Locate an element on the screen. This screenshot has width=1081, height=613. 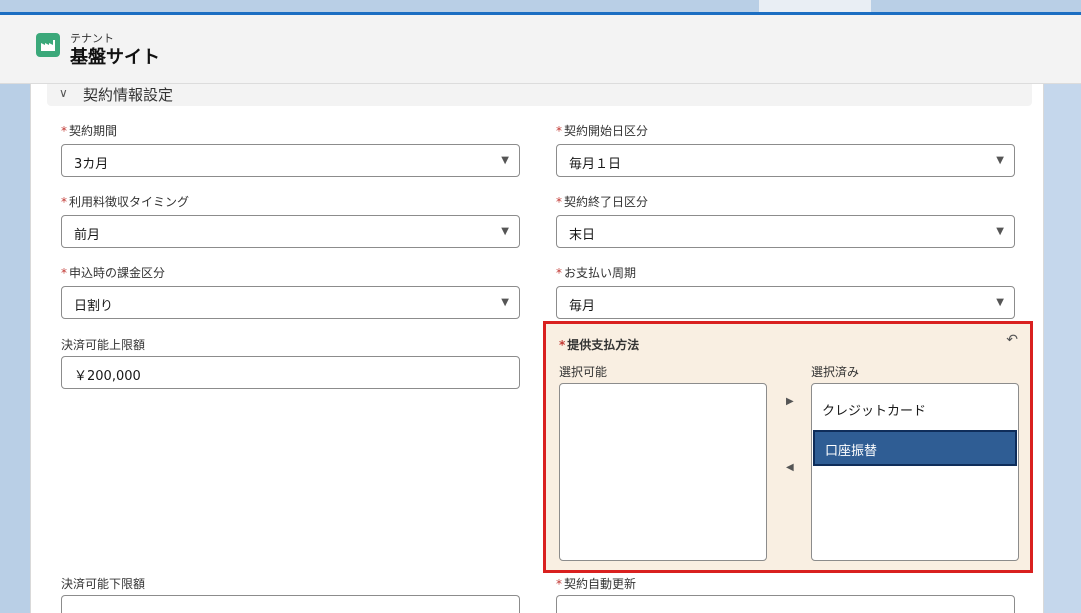
payment-cycle-value: 毎月 is located at coordinates (582, 306).